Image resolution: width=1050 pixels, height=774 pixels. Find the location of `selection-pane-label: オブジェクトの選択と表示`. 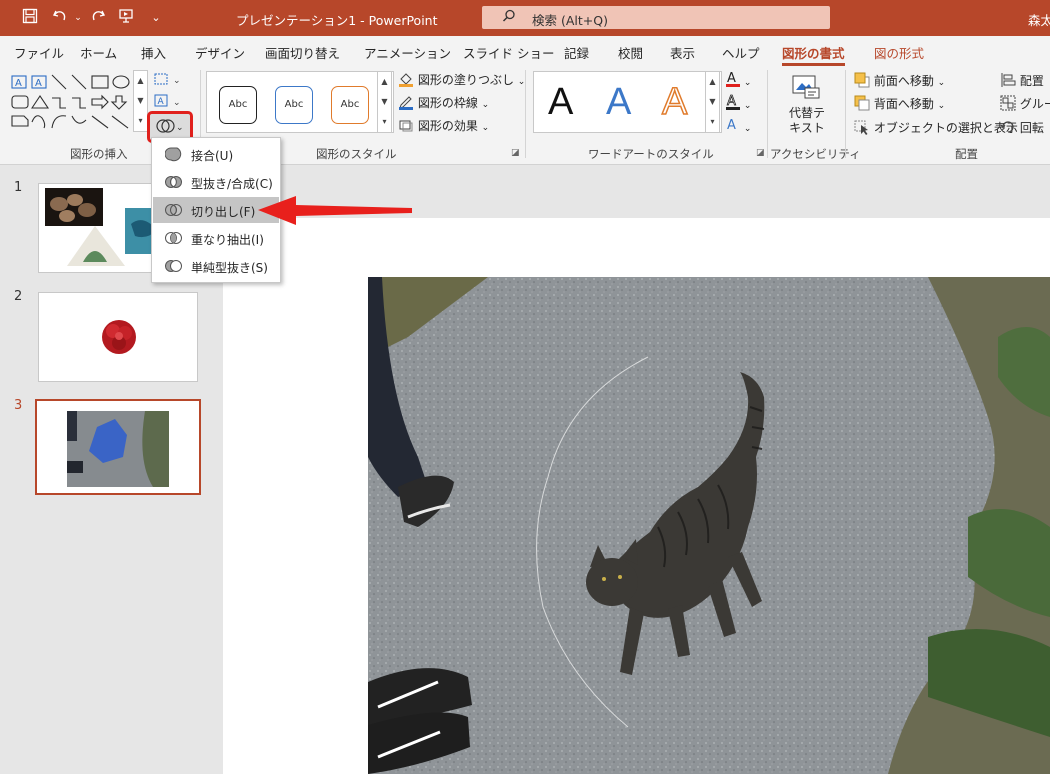

selection-pane-label: オブジェクトの選択と表示 is located at coordinates (945, 128).